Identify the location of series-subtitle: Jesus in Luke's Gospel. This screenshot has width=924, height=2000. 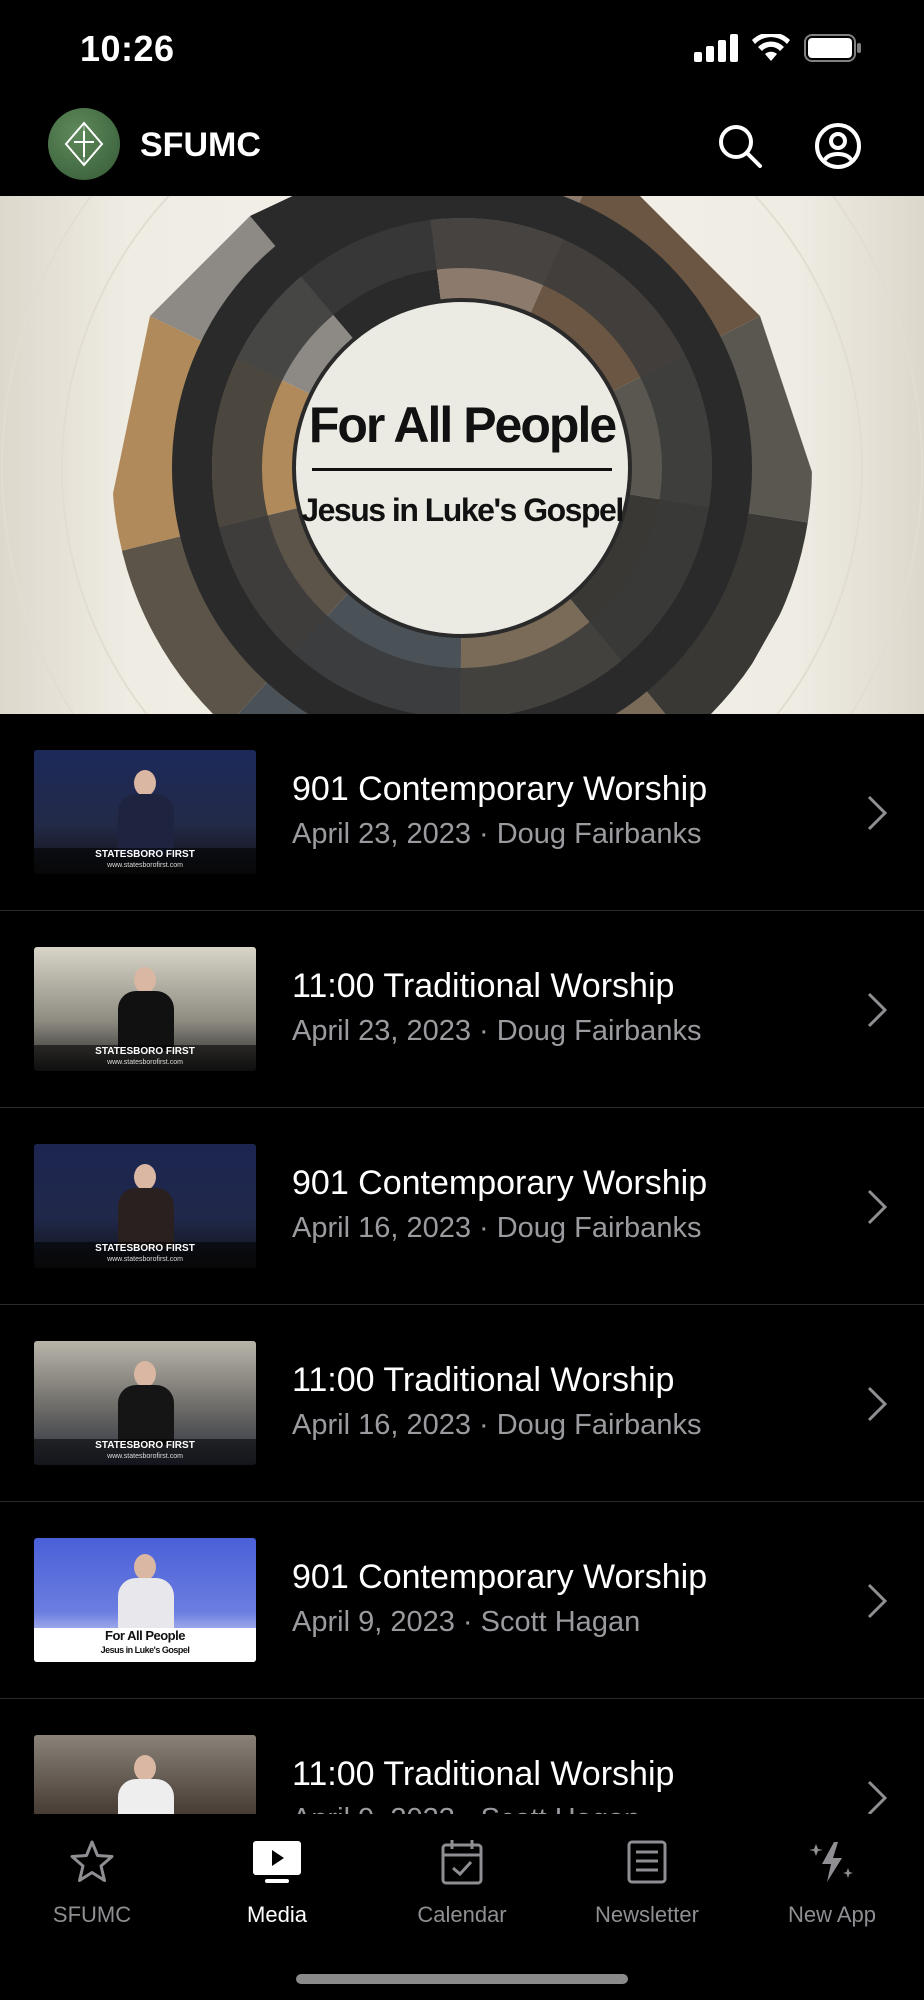
(462, 510).